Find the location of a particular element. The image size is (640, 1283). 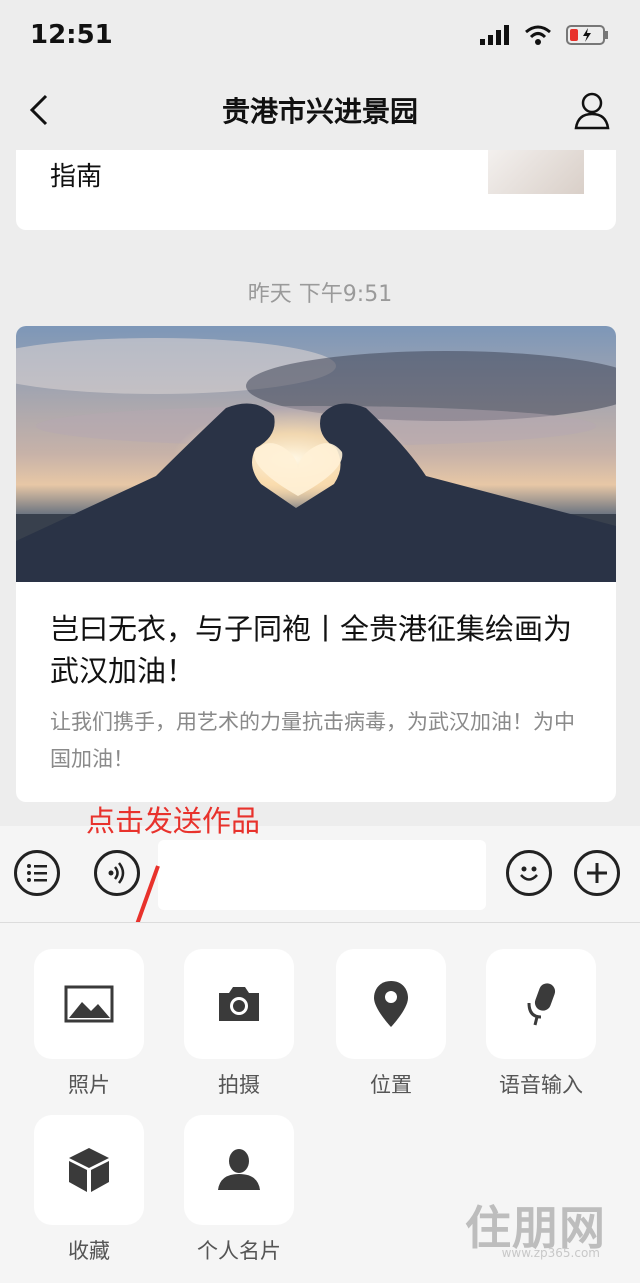

photo-label: 照片 is located at coordinates (89, 1085).